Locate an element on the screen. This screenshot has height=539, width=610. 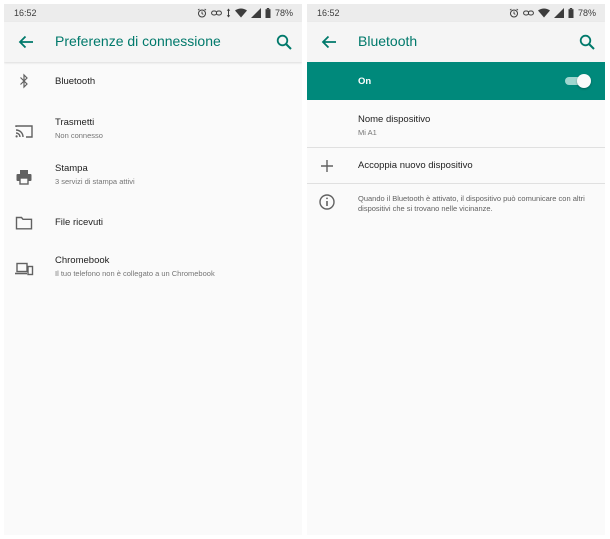
settings-item-subtitle: Non connesso is located at coordinates (79, 135).